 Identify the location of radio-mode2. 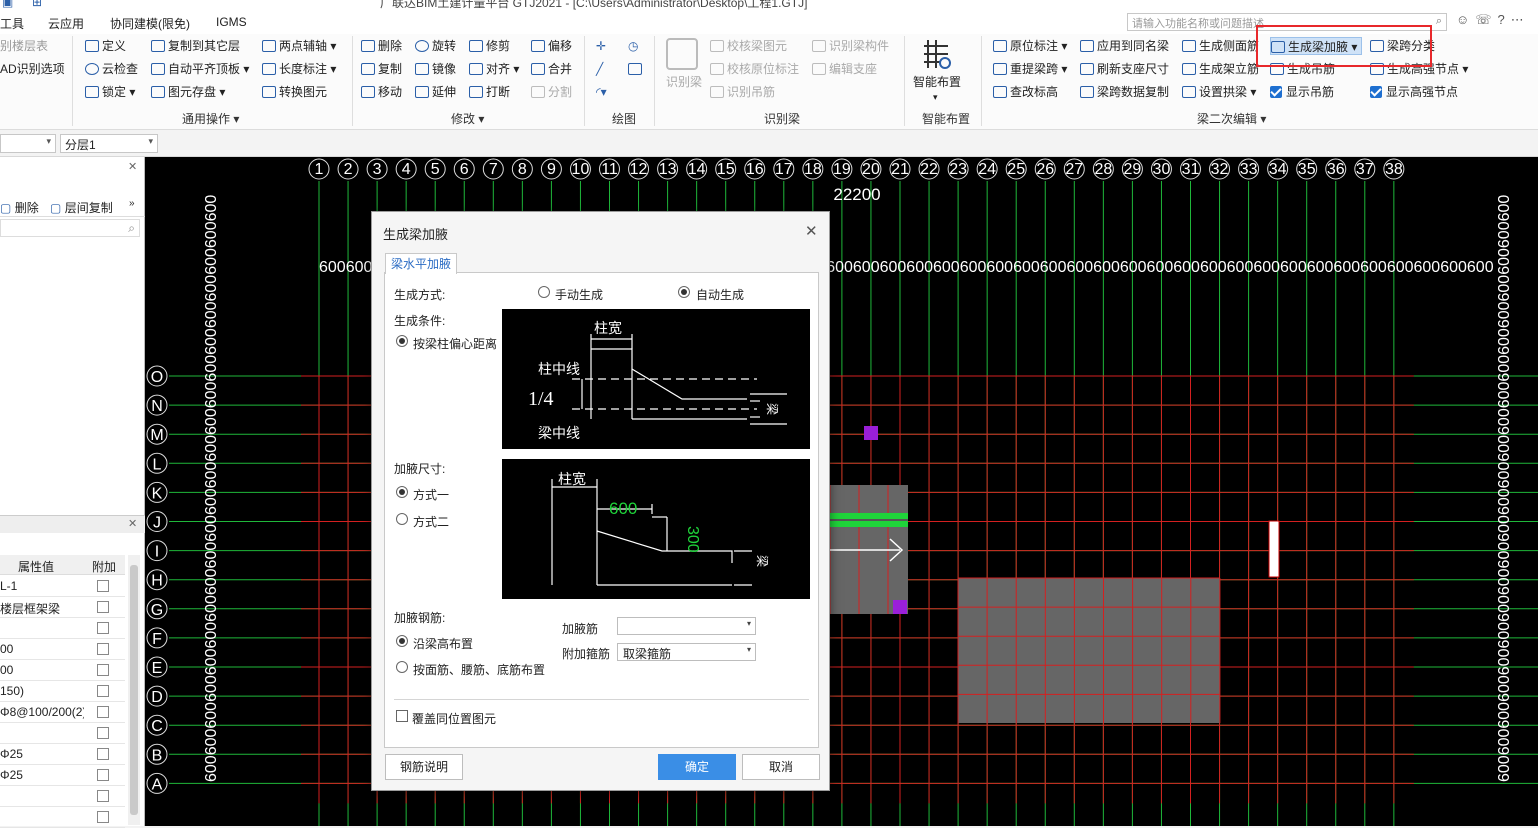
(402, 519).